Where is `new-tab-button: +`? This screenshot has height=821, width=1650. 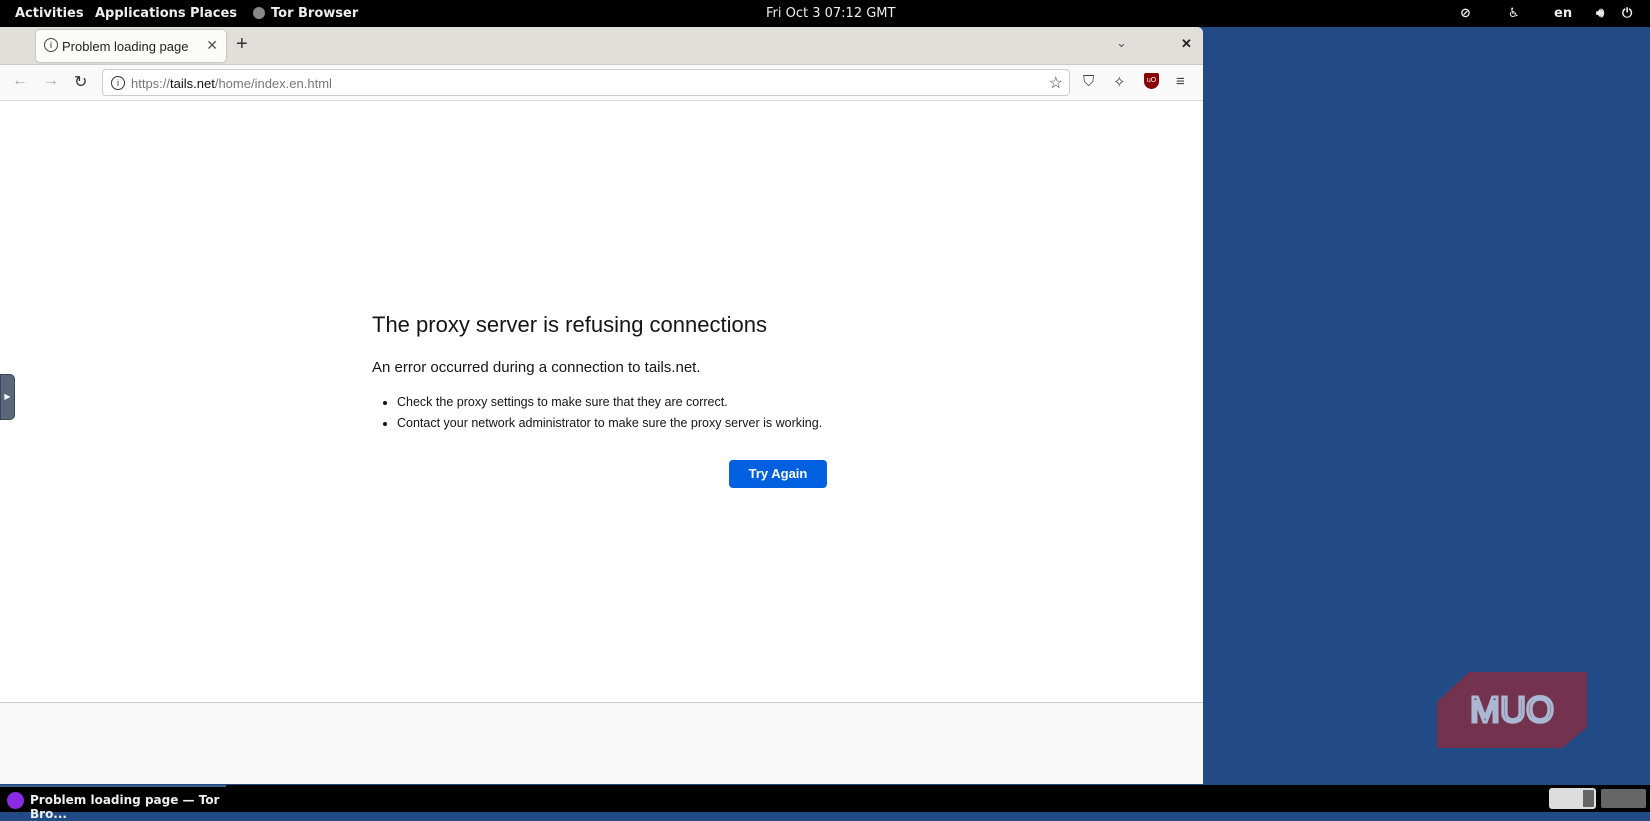
new-tab-button: + is located at coordinates (242, 44).